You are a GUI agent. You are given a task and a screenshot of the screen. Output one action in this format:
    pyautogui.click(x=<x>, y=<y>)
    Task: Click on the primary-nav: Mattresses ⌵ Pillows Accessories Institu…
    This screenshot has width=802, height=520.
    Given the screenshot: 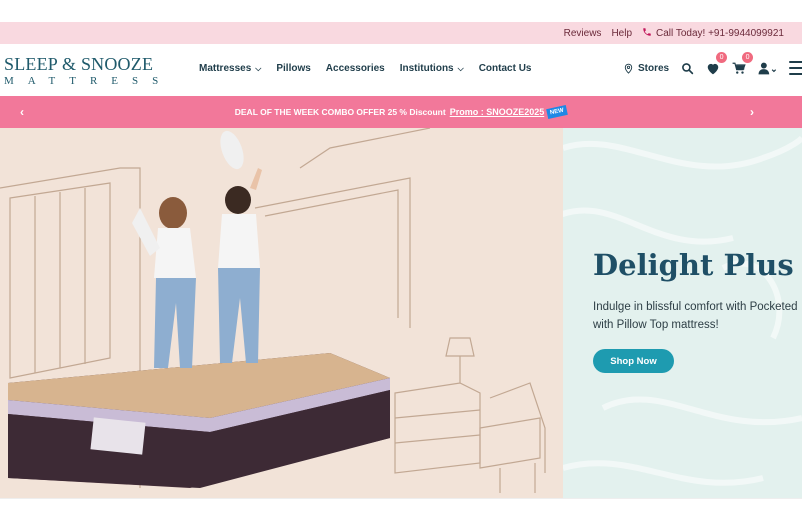 What is the action you would take?
    pyautogui.click(x=365, y=68)
    